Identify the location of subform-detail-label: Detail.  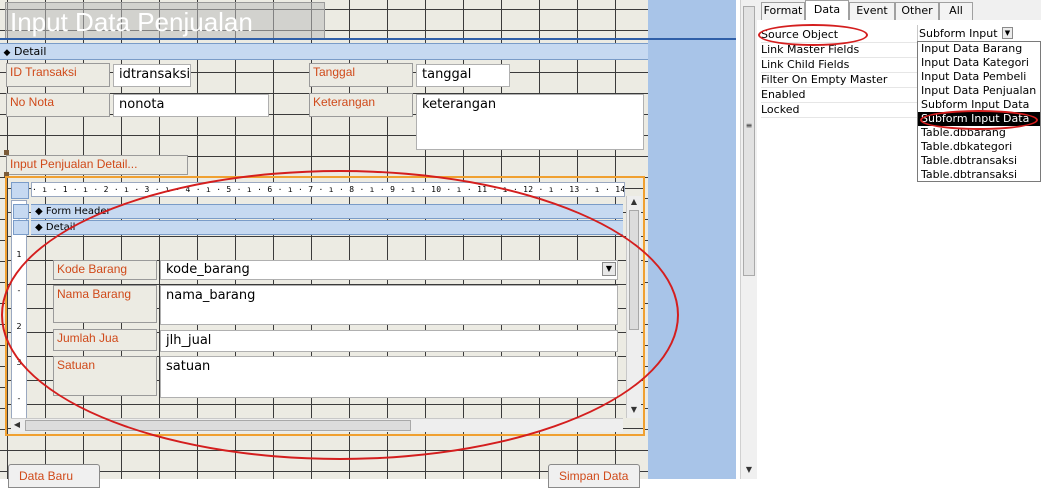
(60, 227).